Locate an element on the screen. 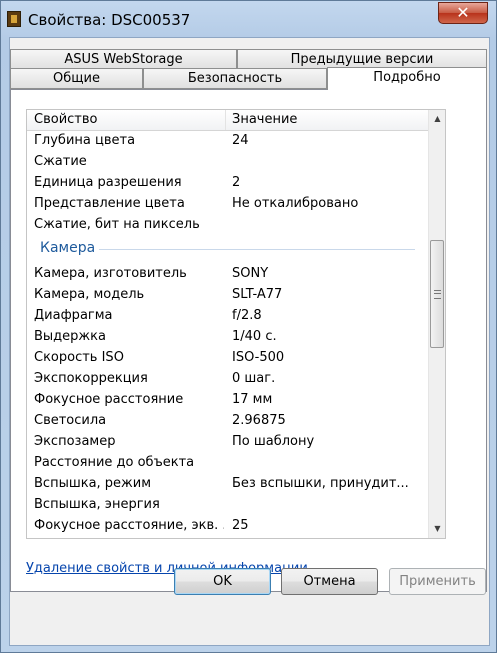 The height and width of the screenshot is (653, 497). property-value: Не откалибровано is located at coordinates (295, 203).